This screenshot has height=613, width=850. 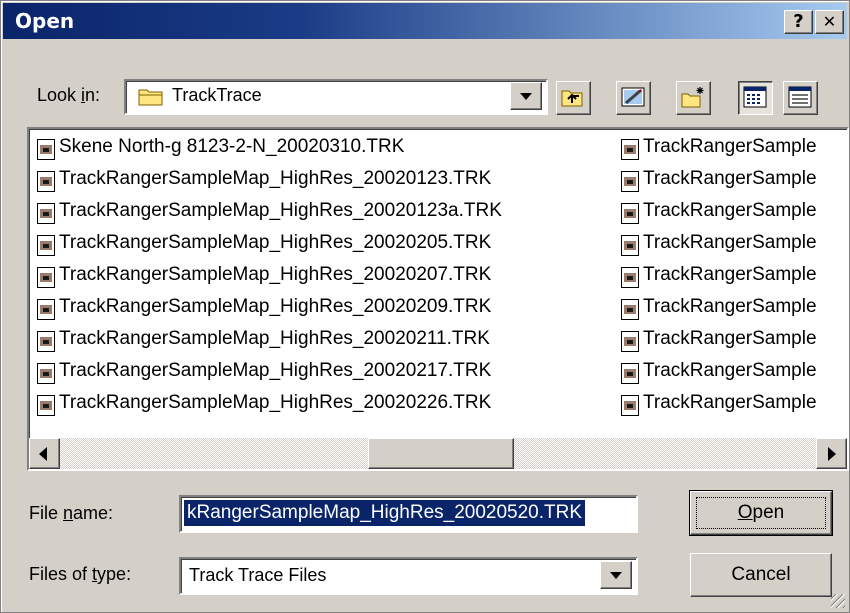 I want to click on look-in-combo: TrackTrace, so click(x=336, y=97).